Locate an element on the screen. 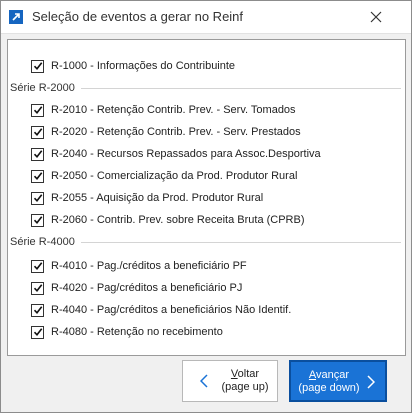 The height and width of the screenshot is (413, 412). checkbox-r2055 is located at coordinates (37, 198).